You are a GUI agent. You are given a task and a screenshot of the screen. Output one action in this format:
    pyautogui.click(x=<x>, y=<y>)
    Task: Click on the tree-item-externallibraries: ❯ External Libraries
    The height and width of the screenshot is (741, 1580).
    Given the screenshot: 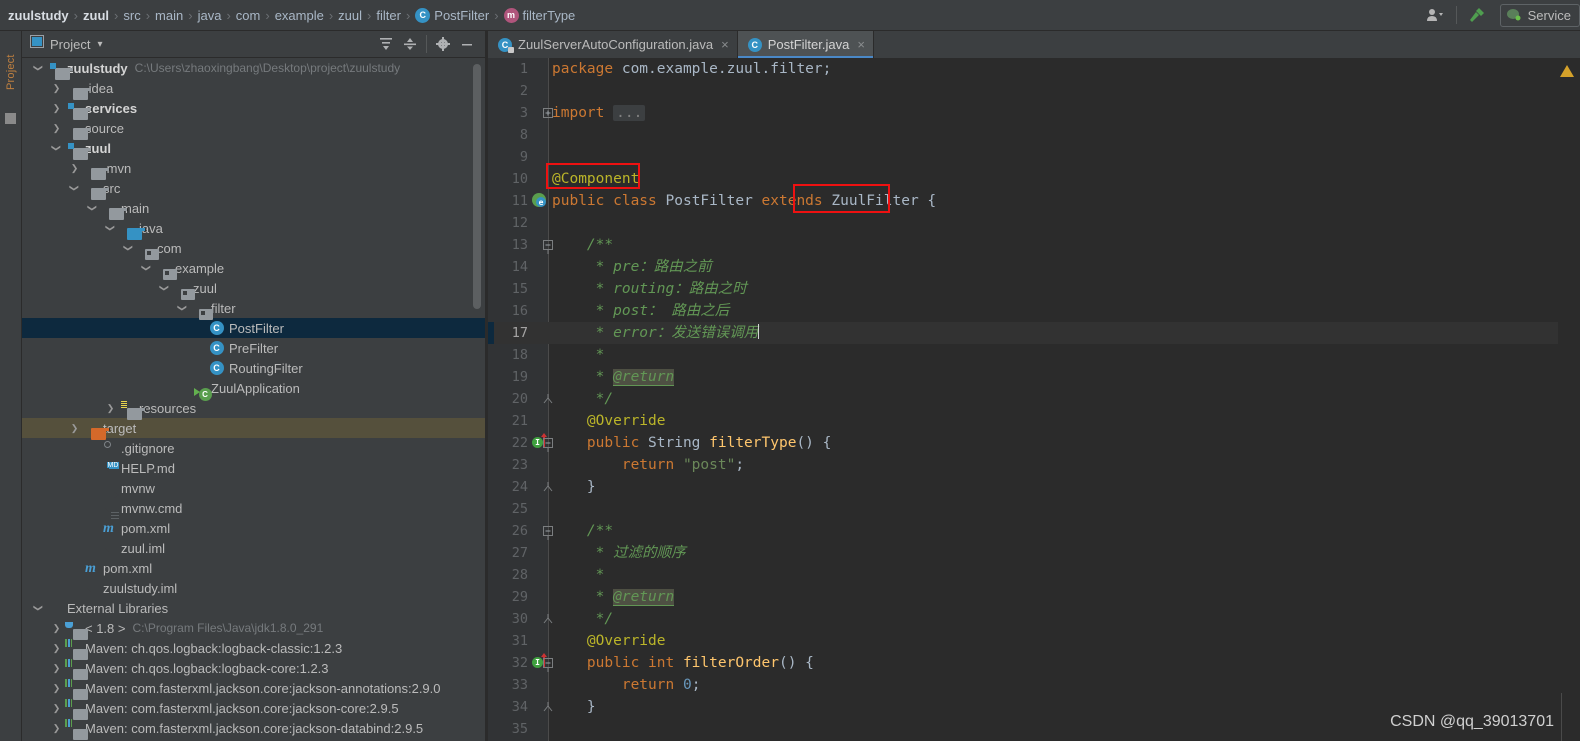 What is the action you would take?
    pyautogui.click(x=254, y=608)
    